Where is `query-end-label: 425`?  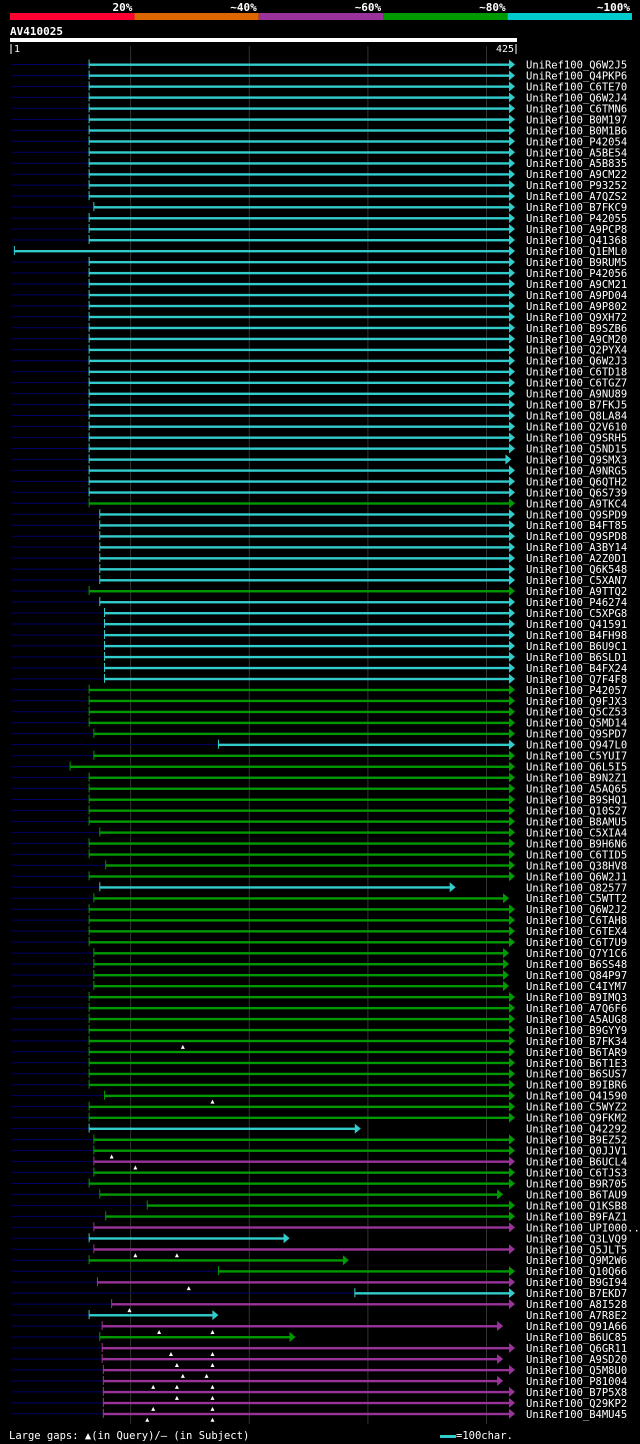
query-end-label: 425 is located at coordinates (505, 49).